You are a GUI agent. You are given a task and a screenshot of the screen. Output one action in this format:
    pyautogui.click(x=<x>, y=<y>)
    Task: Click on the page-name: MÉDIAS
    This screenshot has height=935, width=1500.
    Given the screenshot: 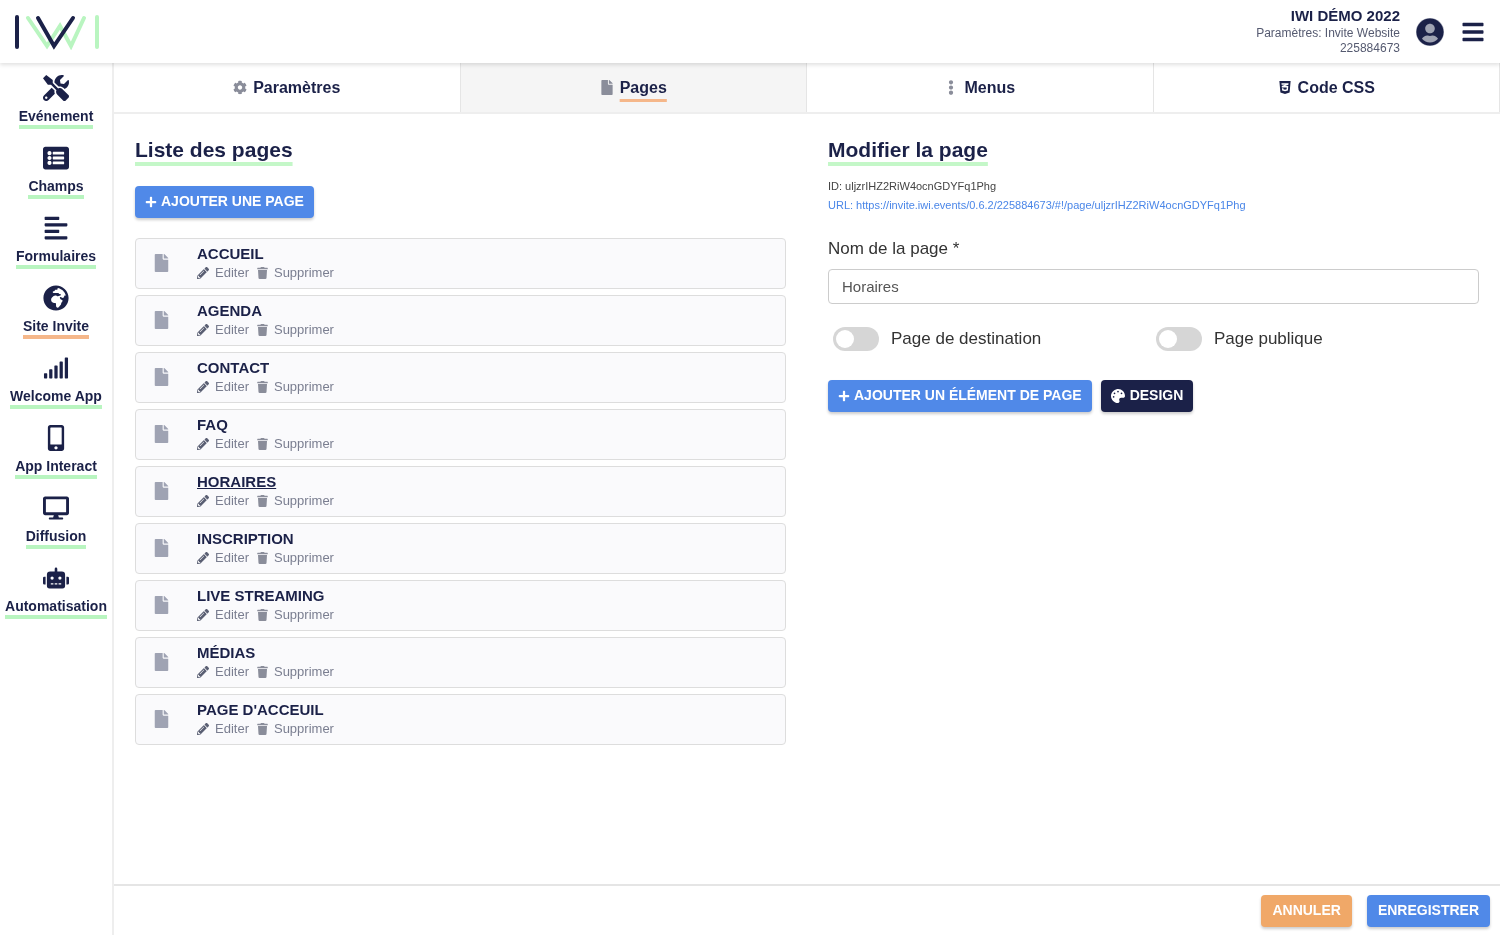 What is the action you would take?
    pyautogui.click(x=265, y=652)
    